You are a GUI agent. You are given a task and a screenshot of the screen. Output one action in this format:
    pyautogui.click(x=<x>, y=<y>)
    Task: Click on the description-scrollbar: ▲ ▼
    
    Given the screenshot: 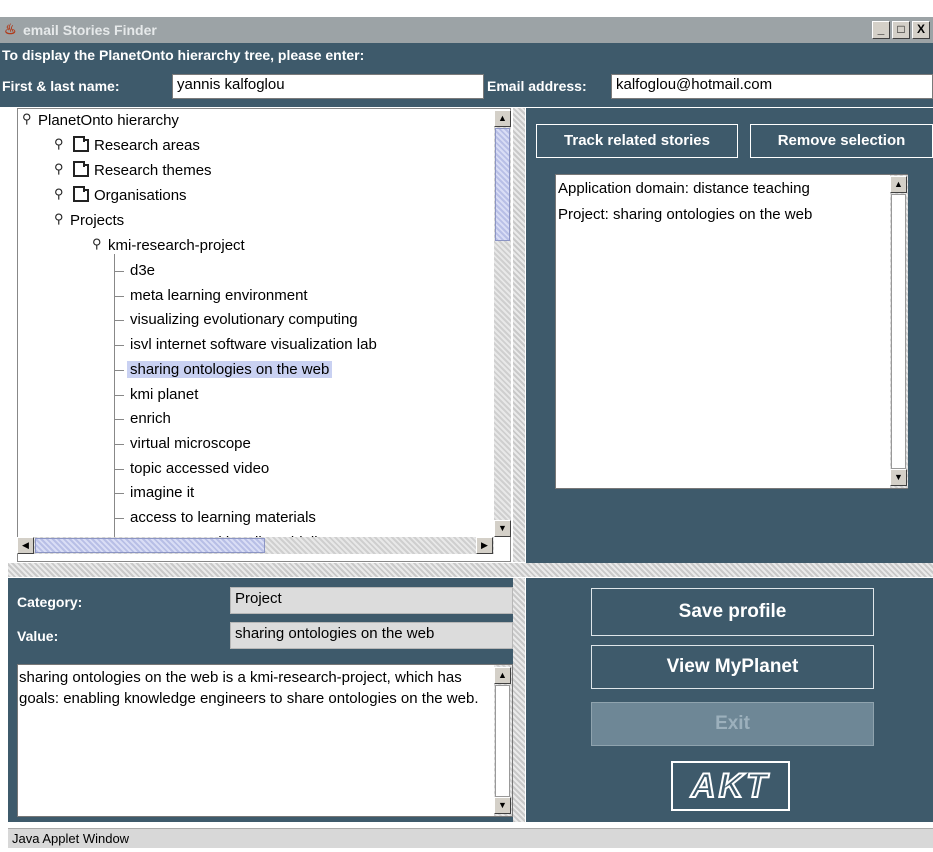 What is the action you would take?
    pyautogui.click(x=503, y=740)
    